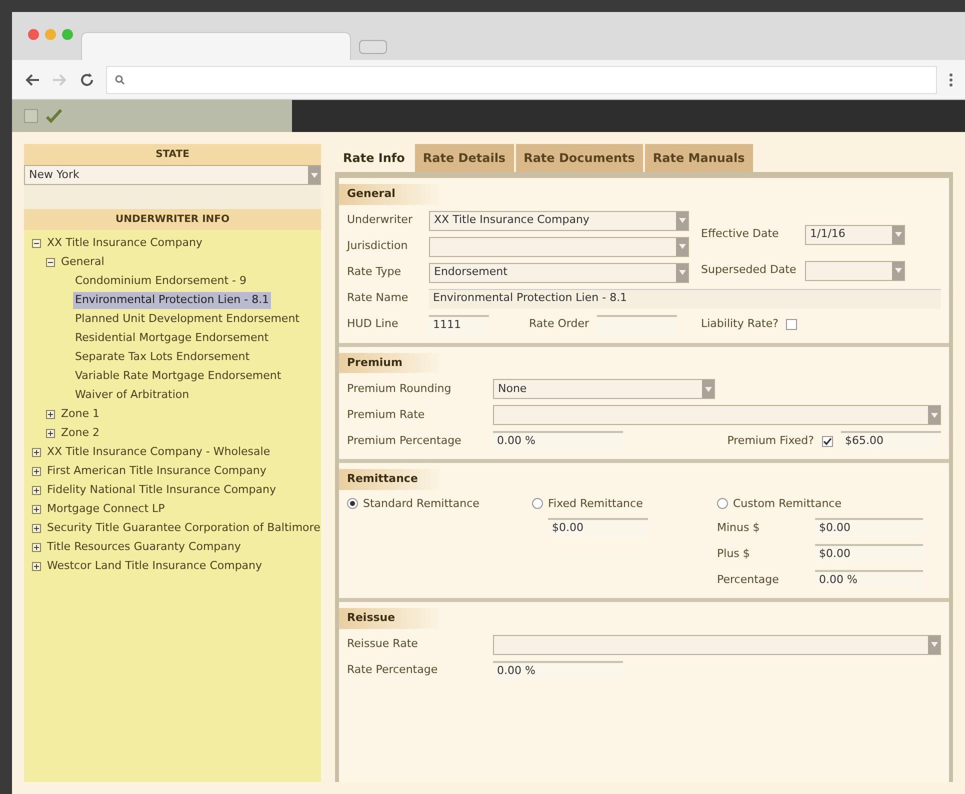  What do you see at coordinates (178, 376) in the screenshot?
I see `tree-item: Variable Rate Mortgage Endorsement` at bounding box center [178, 376].